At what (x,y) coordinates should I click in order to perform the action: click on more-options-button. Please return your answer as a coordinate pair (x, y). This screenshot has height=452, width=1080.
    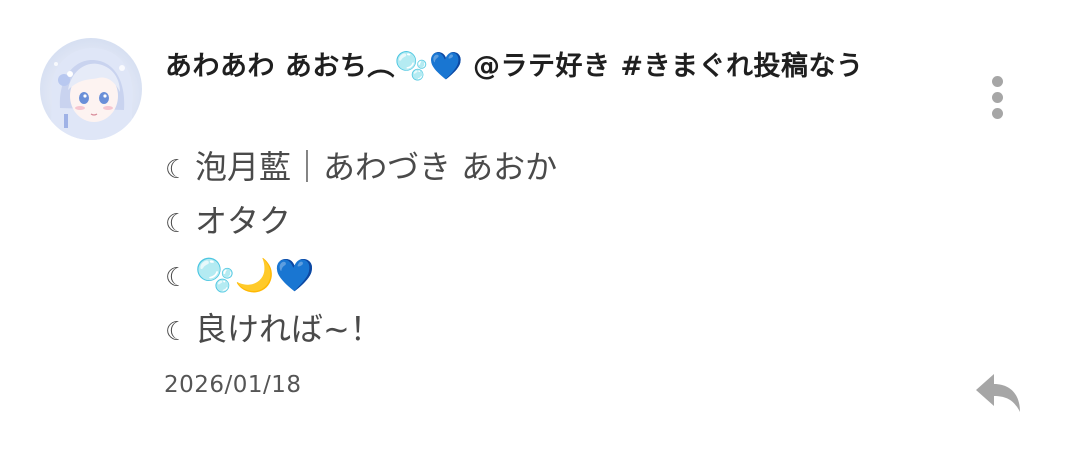
    Looking at the image, I should click on (998, 98).